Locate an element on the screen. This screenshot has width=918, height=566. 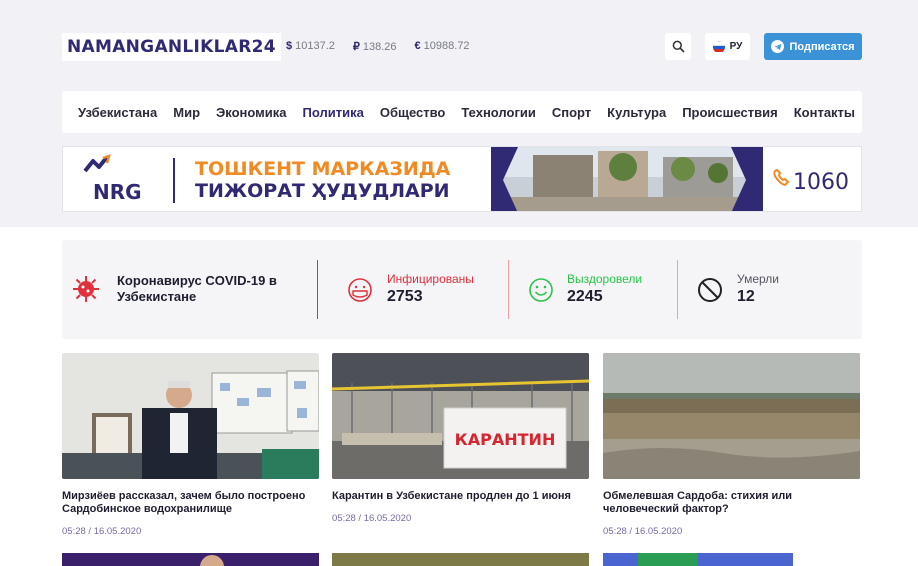
banner-photo is located at coordinates (627, 179).